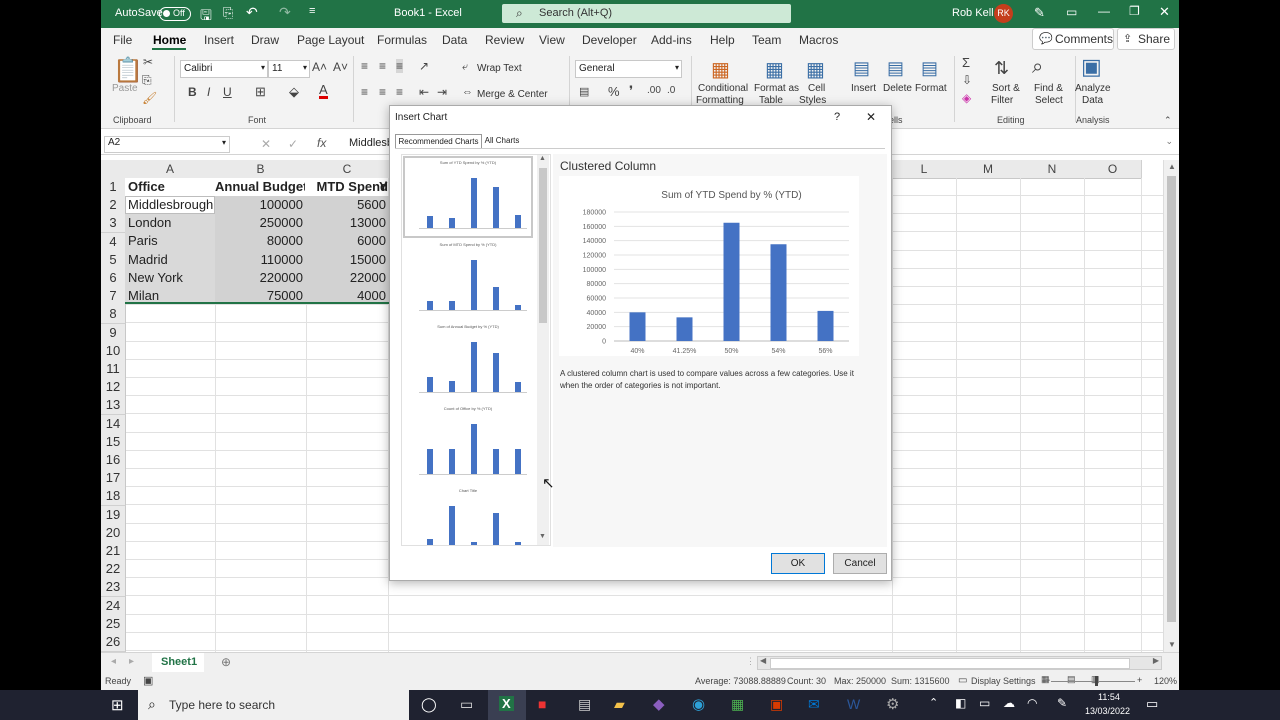 The width and height of the screenshot is (1280, 720). Describe the element at coordinates (816, 88) in the screenshot. I see `cell-styles-label: Cell` at that location.